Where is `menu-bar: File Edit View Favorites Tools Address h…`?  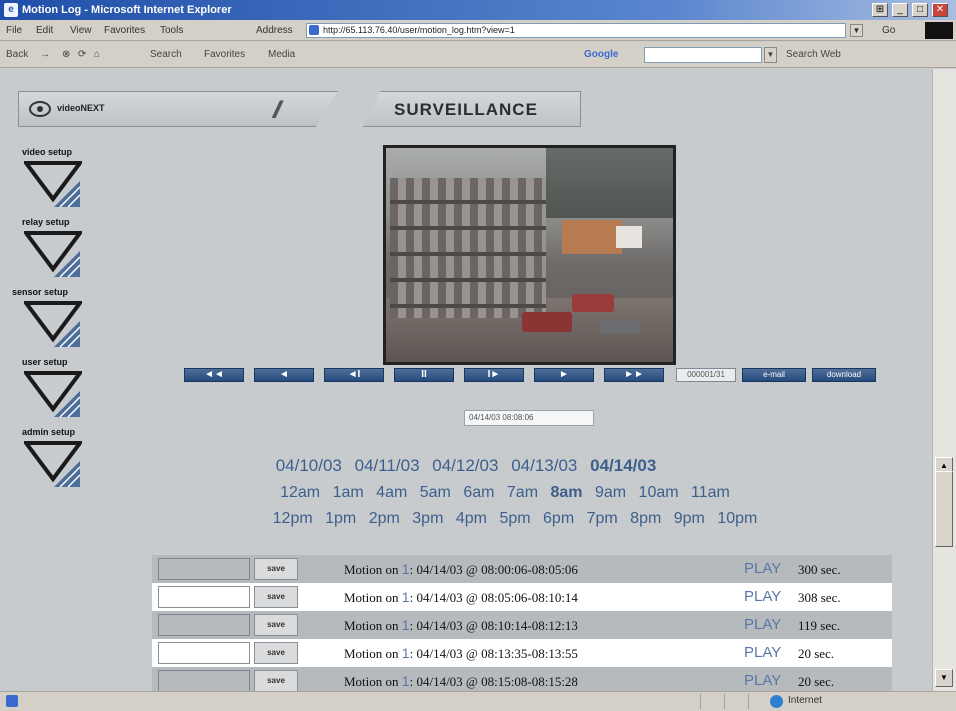 menu-bar: File Edit View Favorites Tools Address h… is located at coordinates (478, 30).